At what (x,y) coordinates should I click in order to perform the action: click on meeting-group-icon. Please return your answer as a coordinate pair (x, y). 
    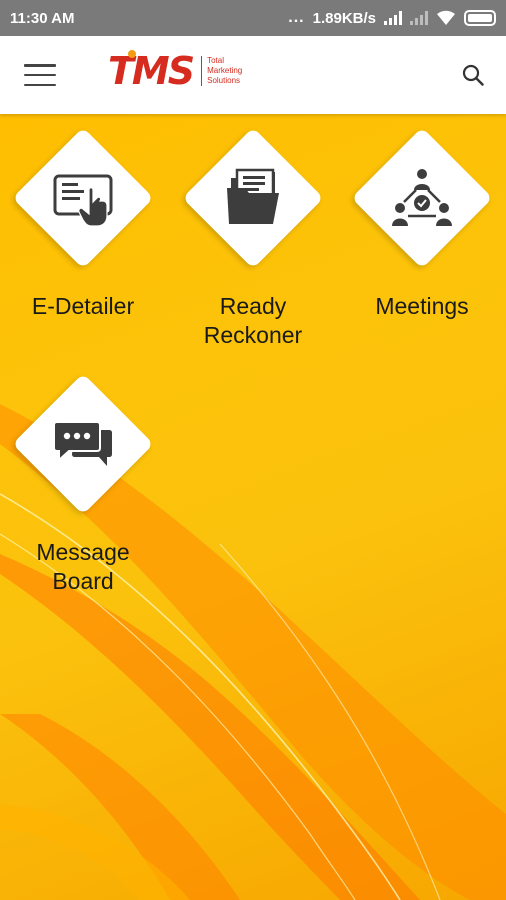
    Looking at the image, I should click on (422, 197).